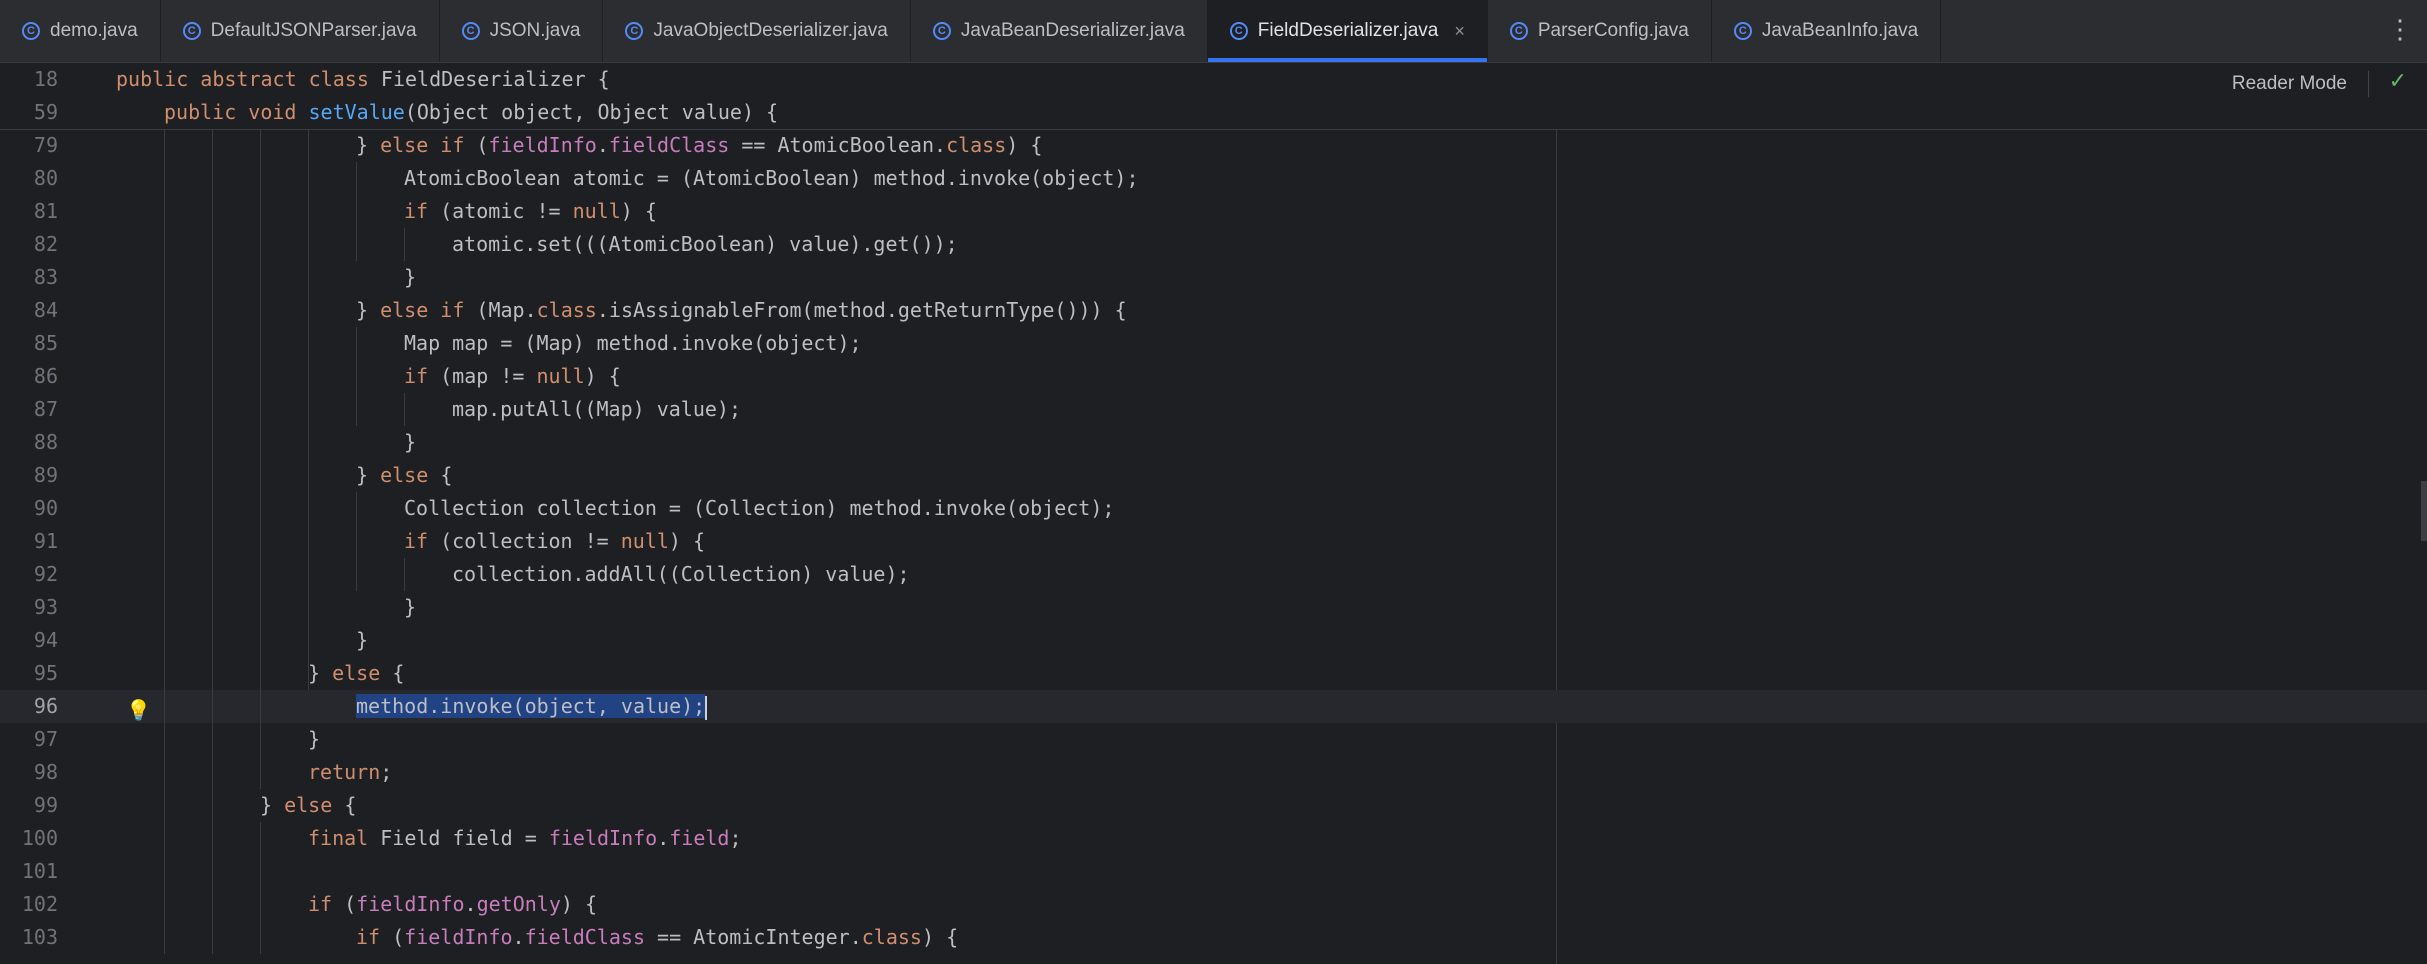 The width and height of the screenshot is (2427, 964). Describe the element at coordinates (29, 904) in the screenshot. I see `line-number: 102` at that location.